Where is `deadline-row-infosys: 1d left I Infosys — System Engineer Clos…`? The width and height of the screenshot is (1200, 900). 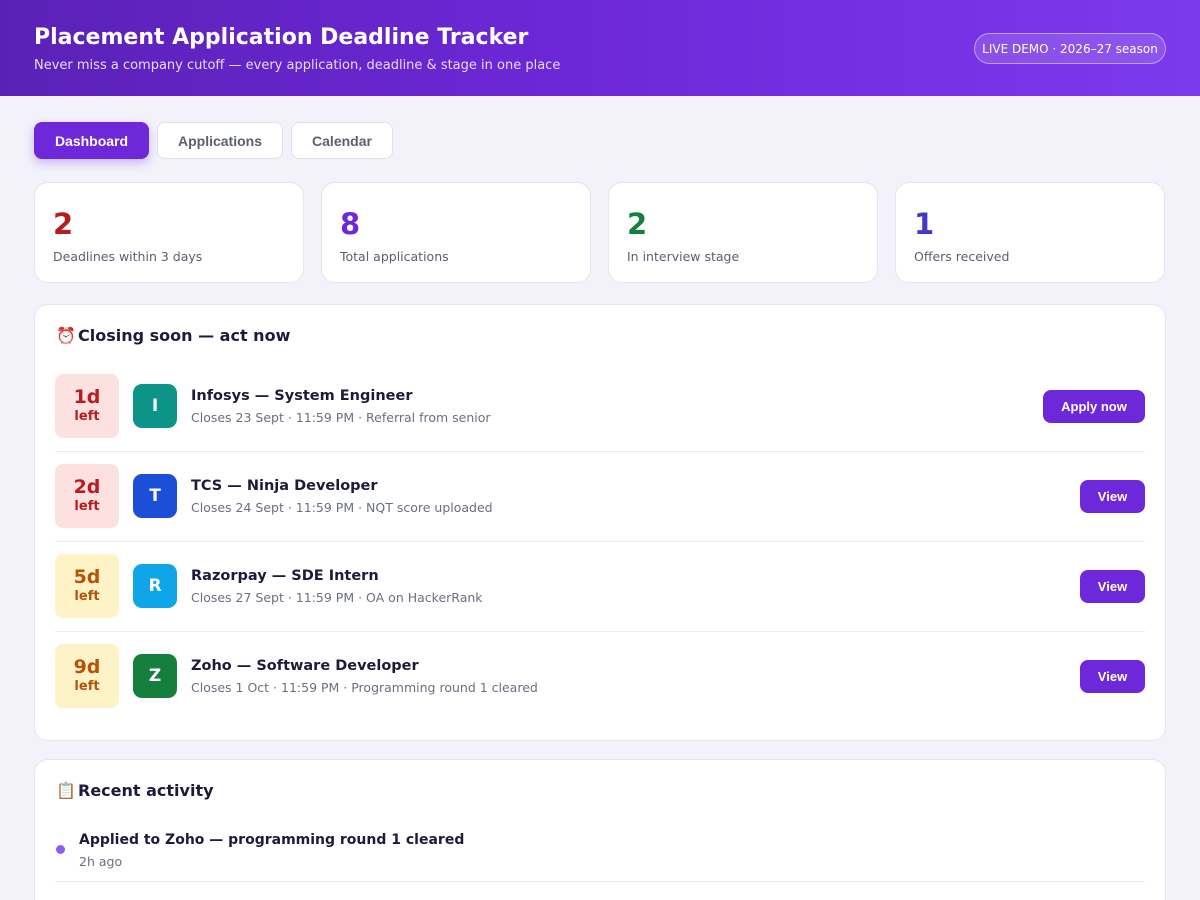
deadline-row-infosys: 1d left I Infosys — System Engineer Clos… is located at coordinates (600, 407).